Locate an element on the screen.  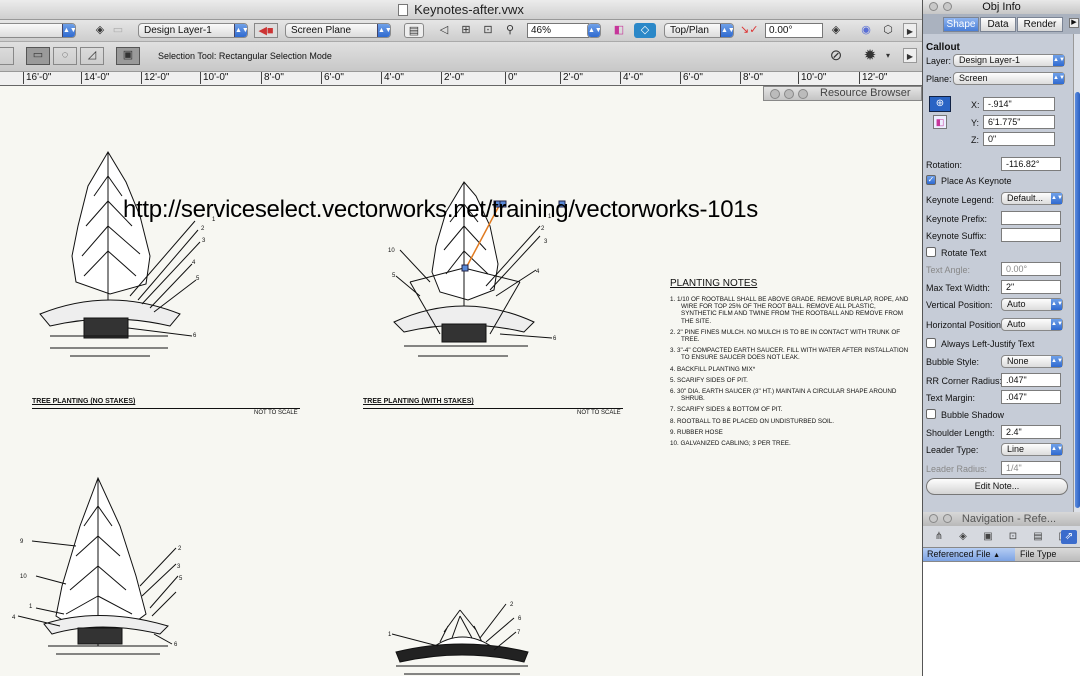
sheet-layers-icon: ▣ is located at coordinates (988, 537).